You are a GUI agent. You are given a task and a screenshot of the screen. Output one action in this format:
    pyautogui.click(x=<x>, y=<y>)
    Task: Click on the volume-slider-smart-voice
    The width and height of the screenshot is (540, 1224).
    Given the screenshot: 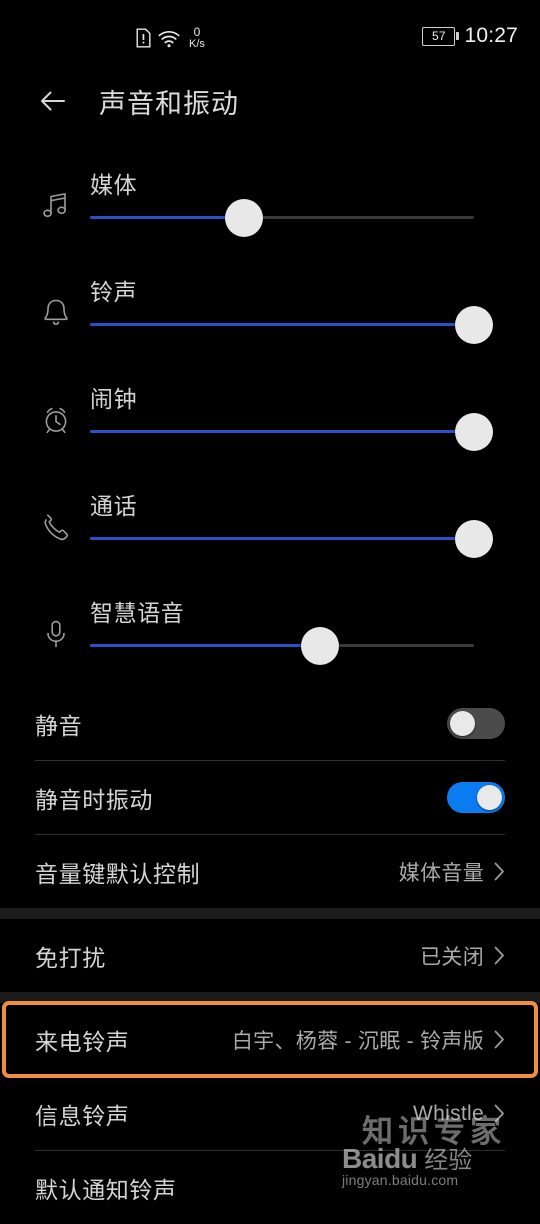 What is the action you would take?
    pyautogui.click(x=282, y=645)
    